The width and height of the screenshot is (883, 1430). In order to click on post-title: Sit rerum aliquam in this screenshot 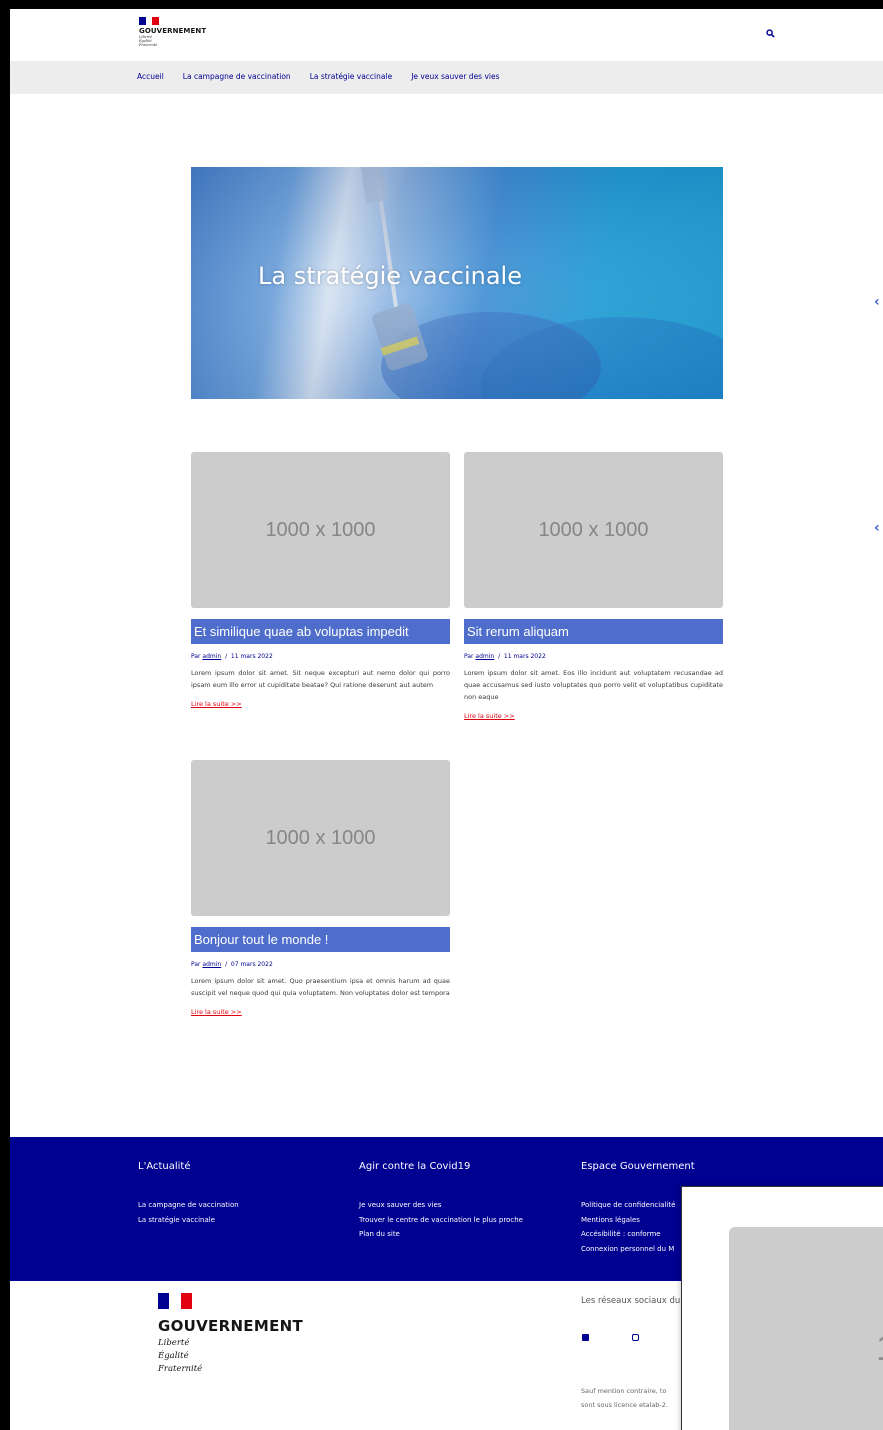, I will do `click(593, 631)`.